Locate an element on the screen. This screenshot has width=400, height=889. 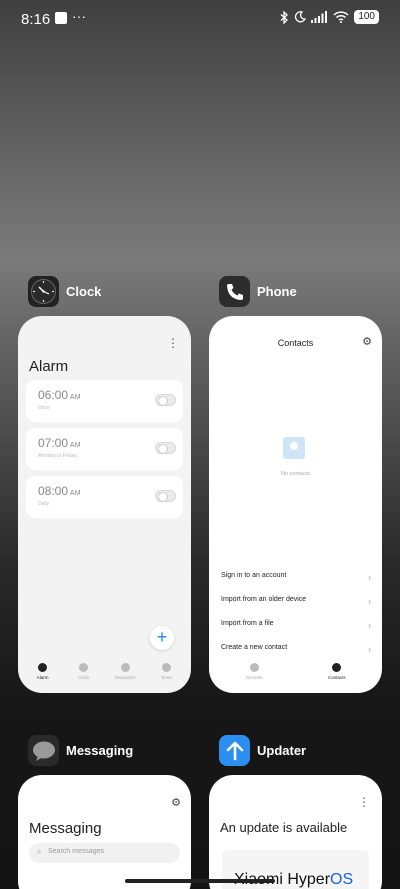
clock-icon is located at coordinates (84, 667).